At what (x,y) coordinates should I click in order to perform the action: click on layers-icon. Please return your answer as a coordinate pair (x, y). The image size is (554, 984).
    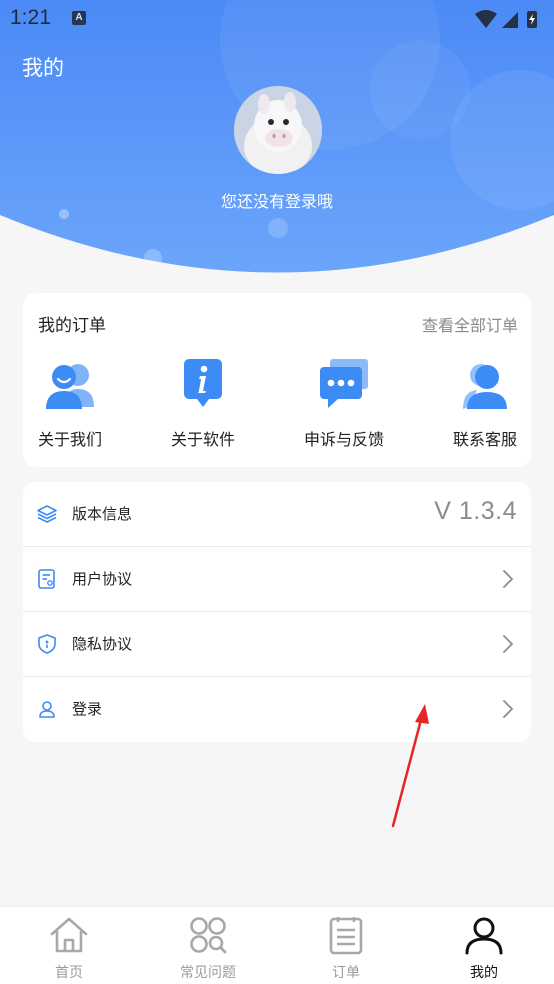
    Looking at the image, I should click on (47, 514).